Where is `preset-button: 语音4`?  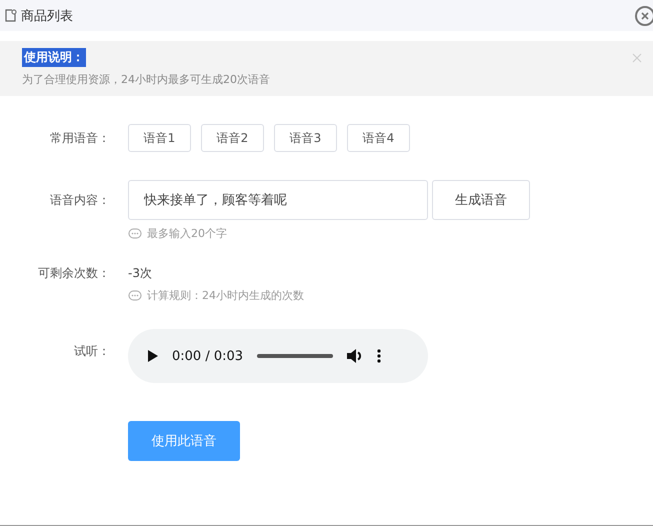
preset-button: 语音4 is located at coordinates (378, 138).